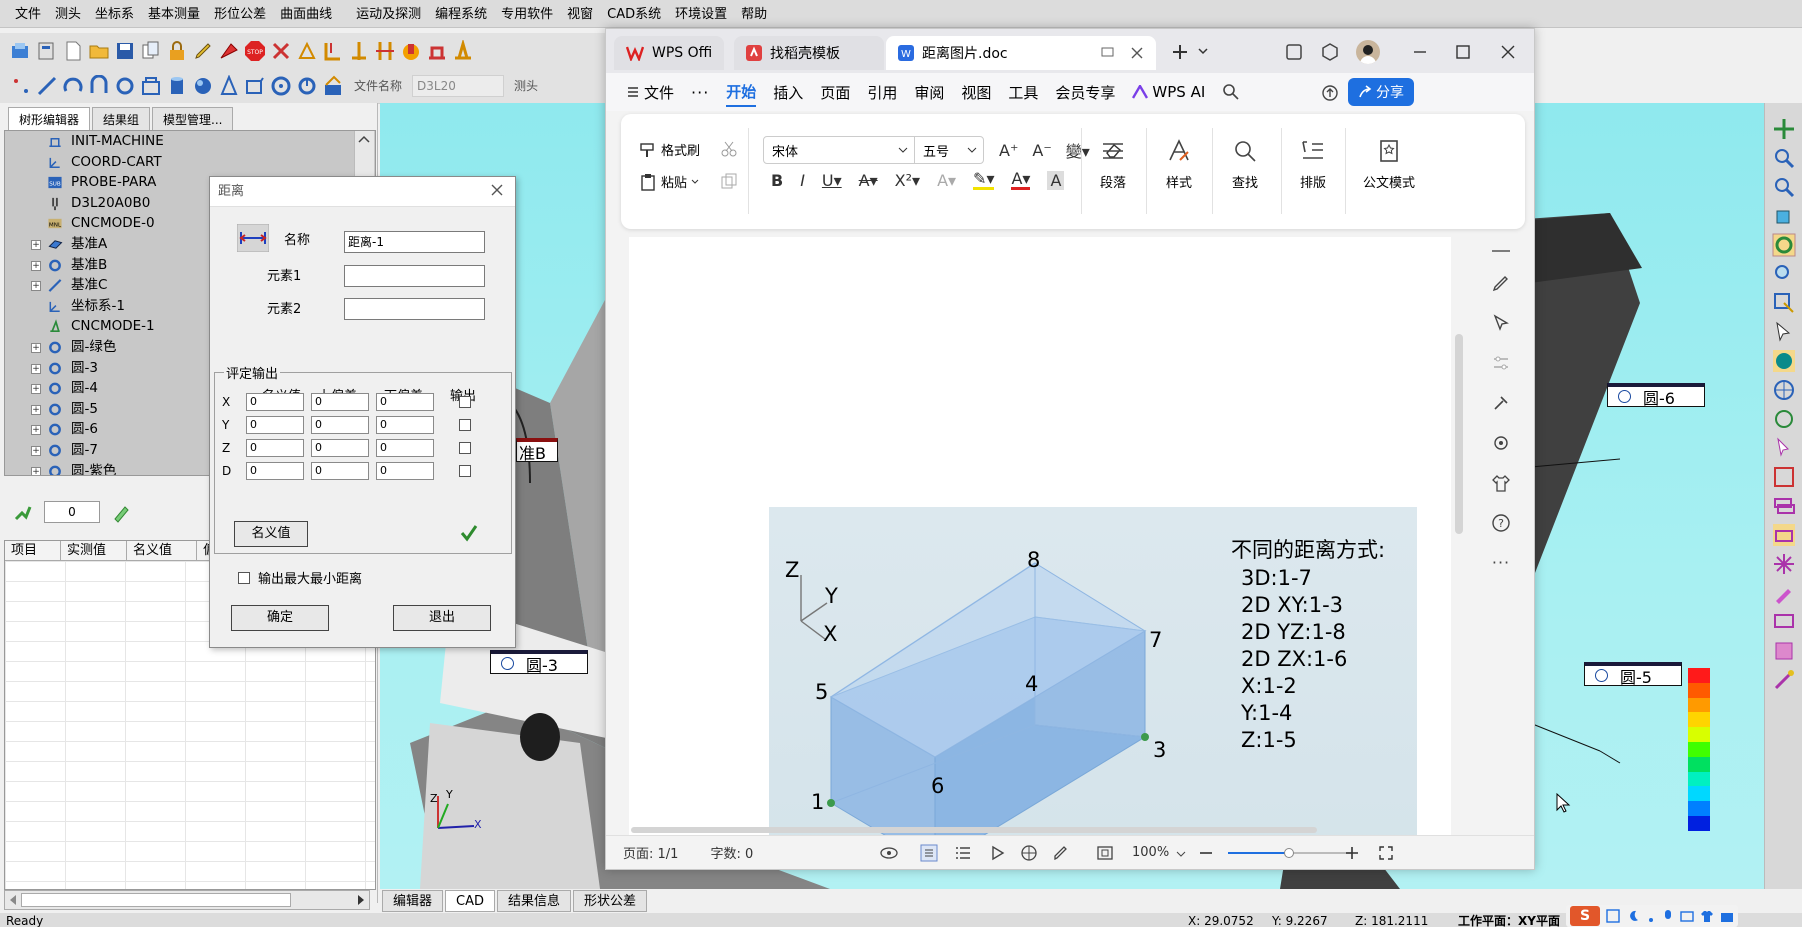 This screenshot has width=1802, height=927. I want to click on tab-close-icon, so click(1137, 53).